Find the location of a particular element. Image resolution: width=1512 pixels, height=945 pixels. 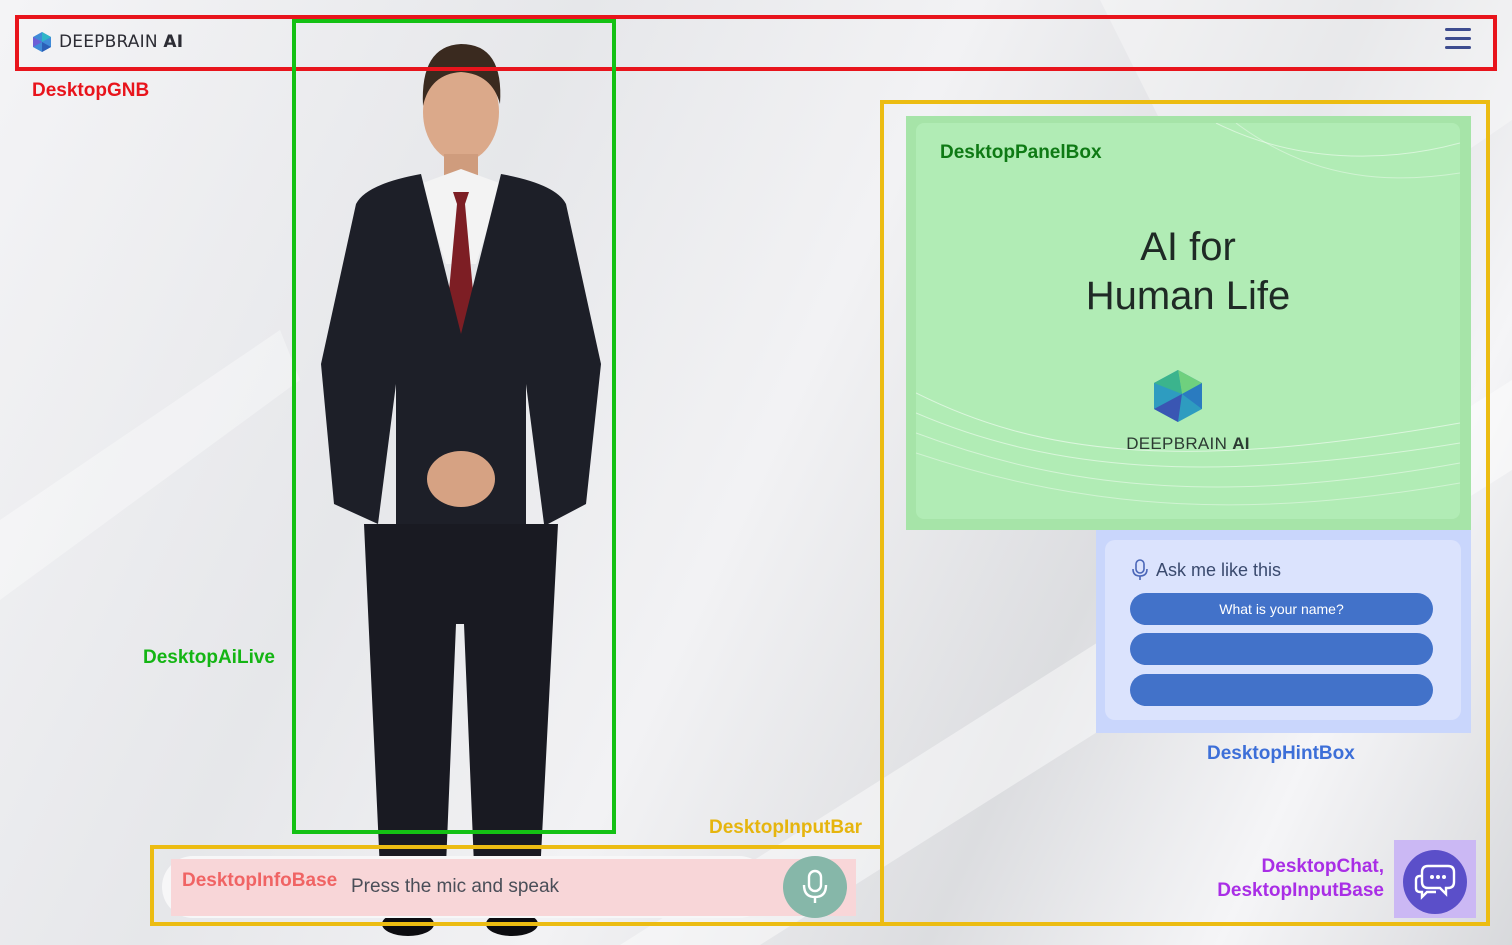

ai-live-annotation-label: DesktopAiLive is located at coordinates (209, 657).